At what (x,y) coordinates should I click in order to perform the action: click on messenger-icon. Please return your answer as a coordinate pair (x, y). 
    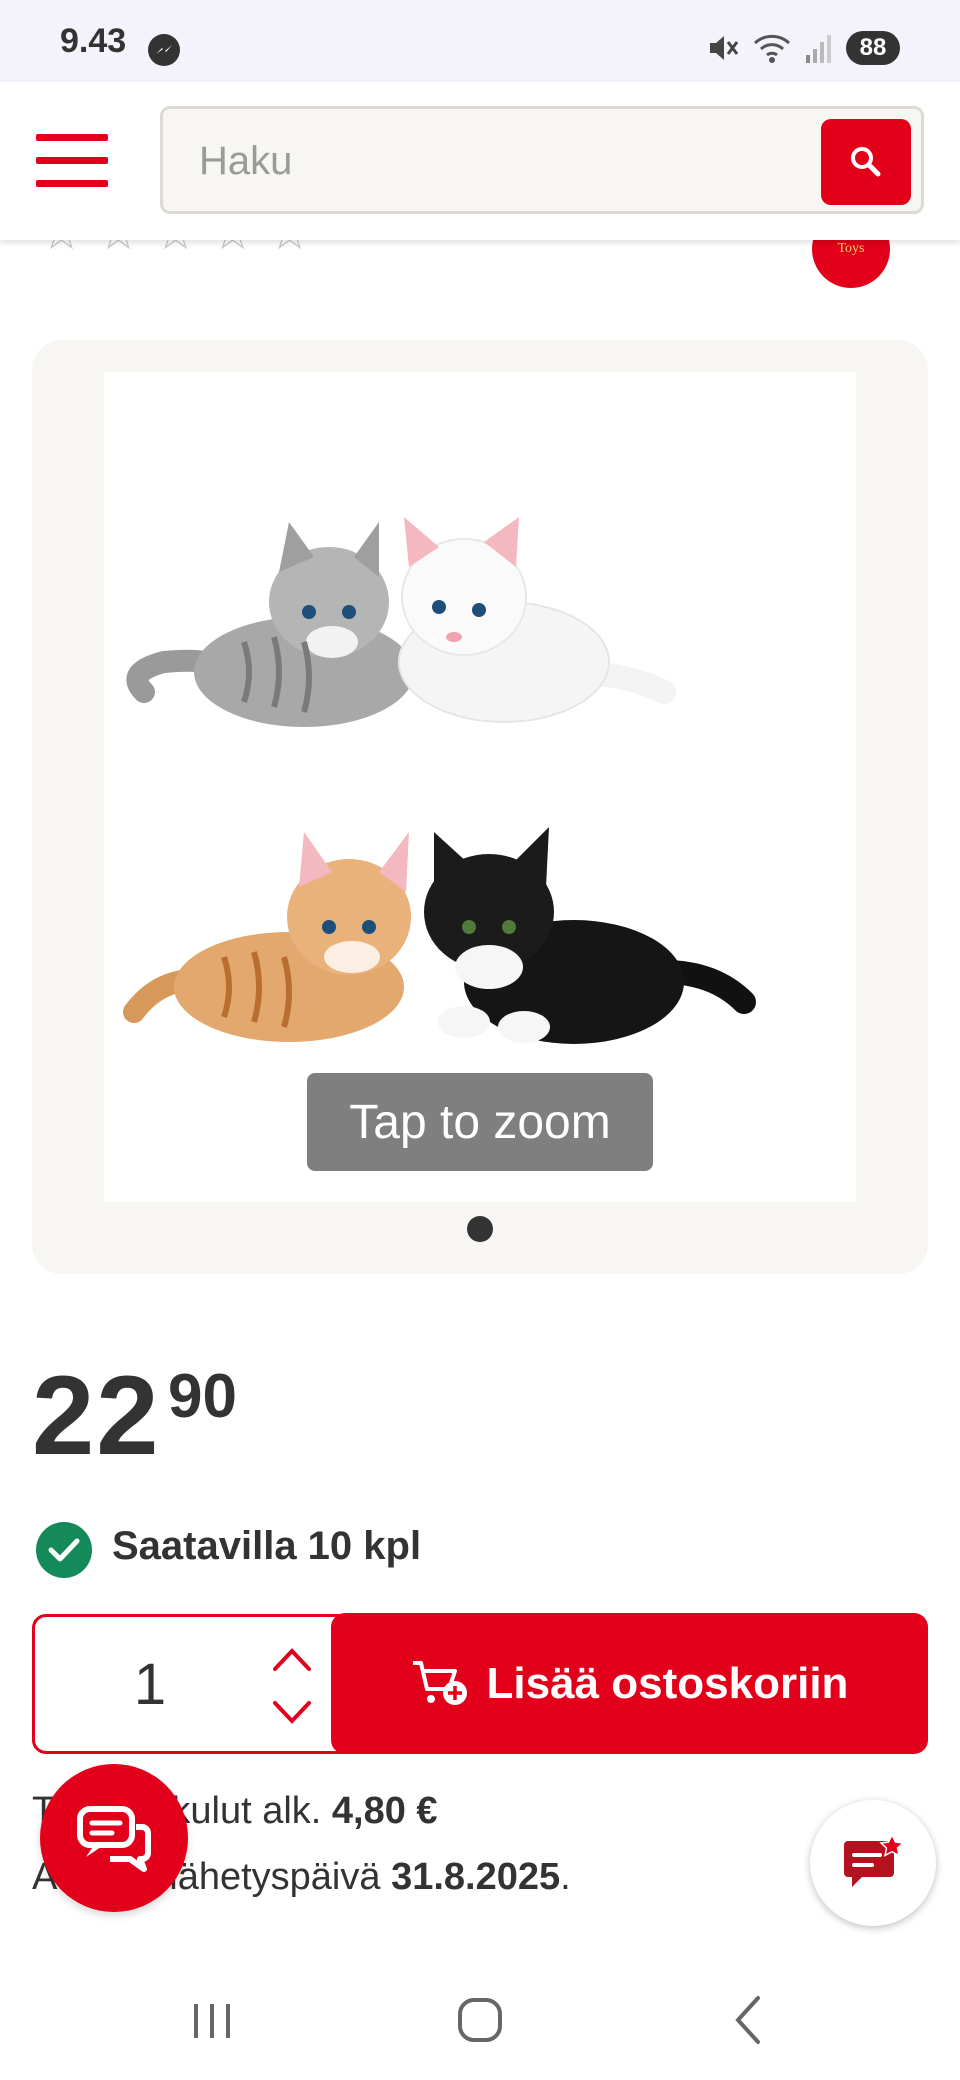
    Looking at the image, I should click on (164, 50).